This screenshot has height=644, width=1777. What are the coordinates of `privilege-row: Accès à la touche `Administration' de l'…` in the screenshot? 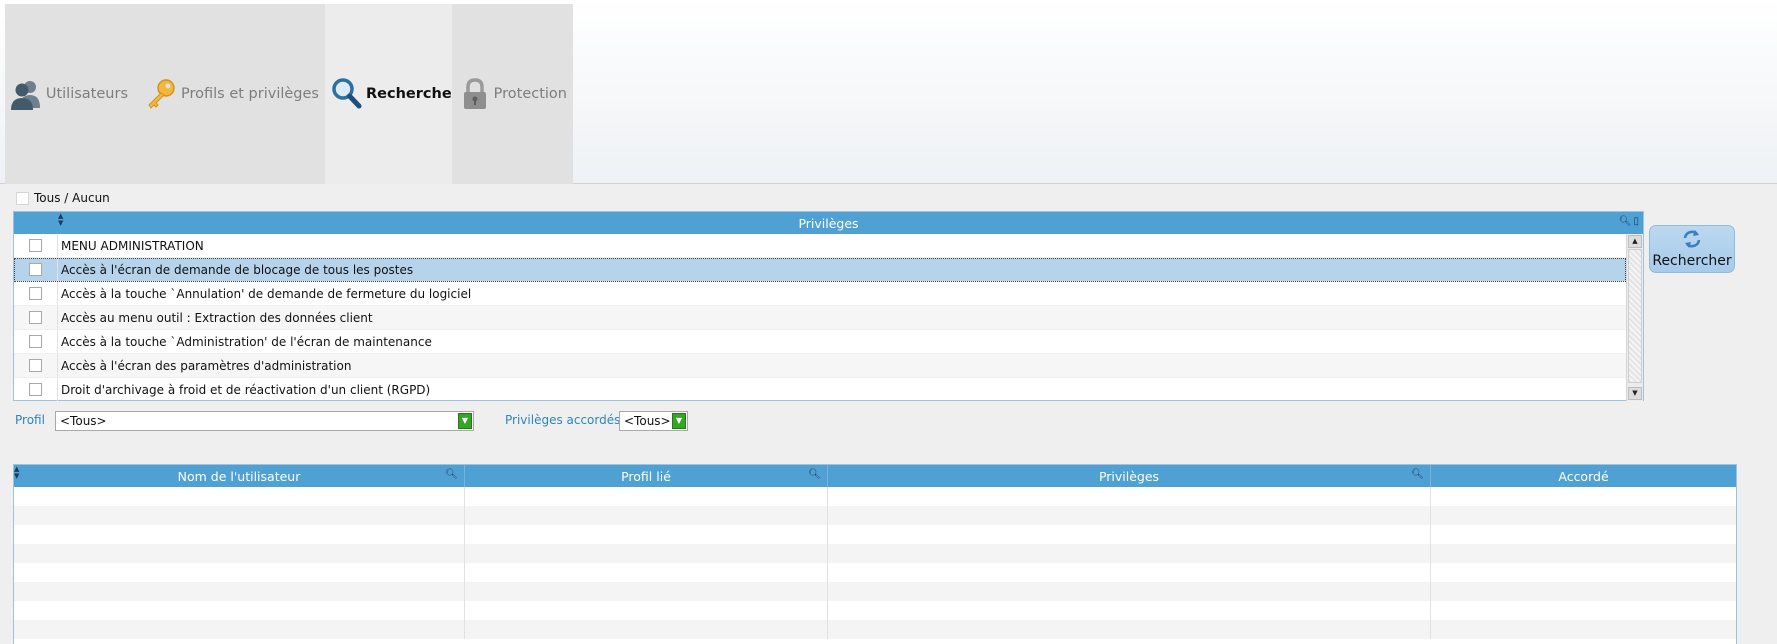 It's located at (820, 342).